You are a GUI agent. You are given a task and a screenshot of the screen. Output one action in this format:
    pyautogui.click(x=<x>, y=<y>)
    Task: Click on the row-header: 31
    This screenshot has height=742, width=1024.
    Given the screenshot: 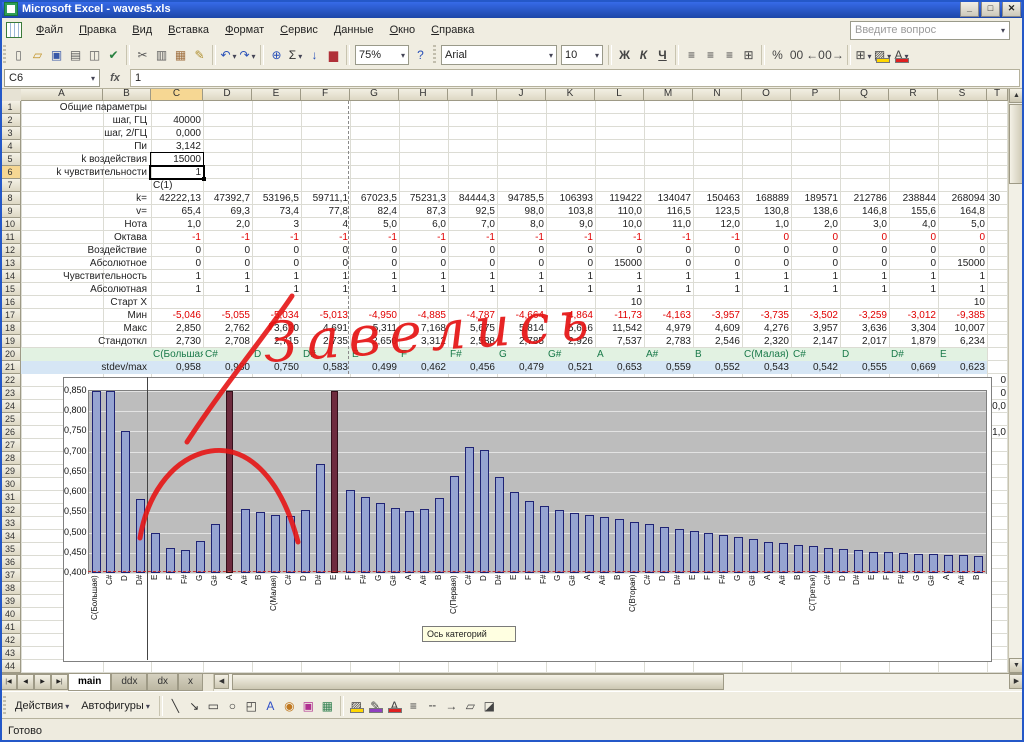 What is the action you would take?
    pyautogui.click(x=10, y=497)
    